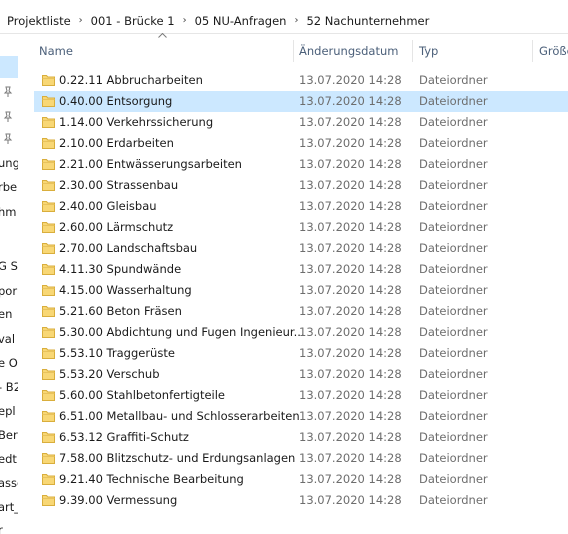  I want to click on nav-item: epl, so click(8, 411).